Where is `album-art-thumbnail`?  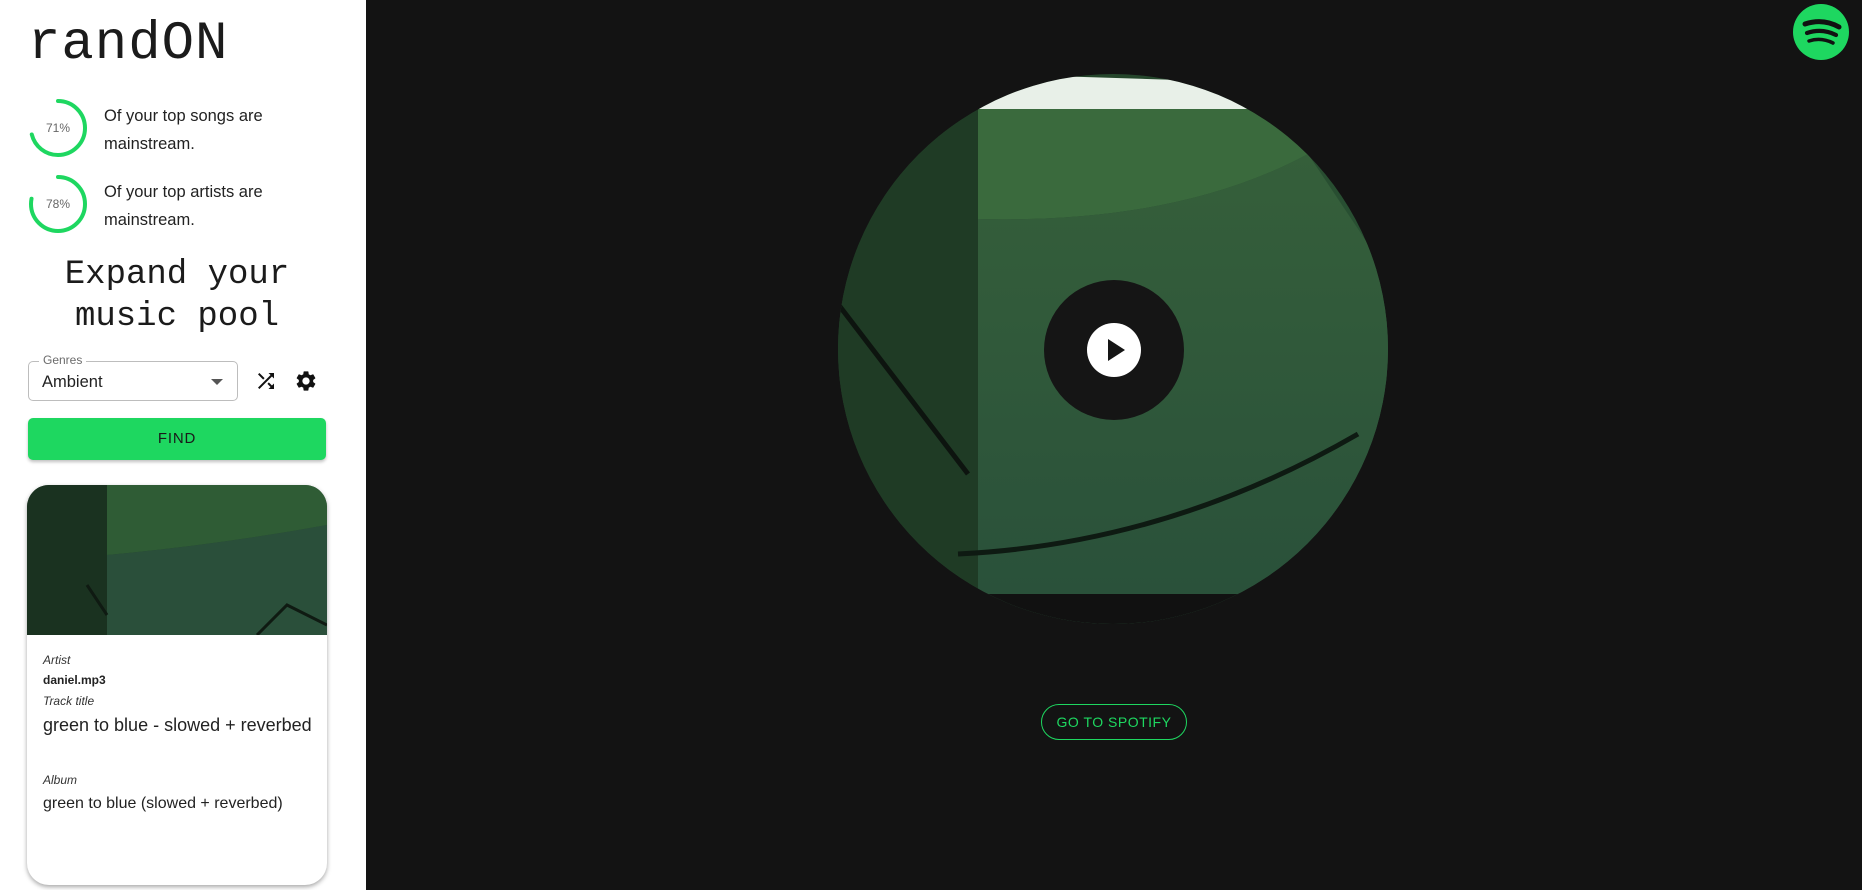
album-art-thumbnail is located at coordinates (177, 560).